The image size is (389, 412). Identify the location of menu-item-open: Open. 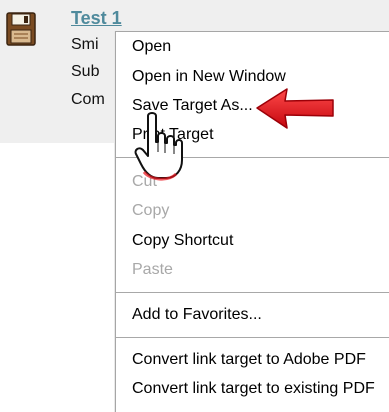
(151, 47).